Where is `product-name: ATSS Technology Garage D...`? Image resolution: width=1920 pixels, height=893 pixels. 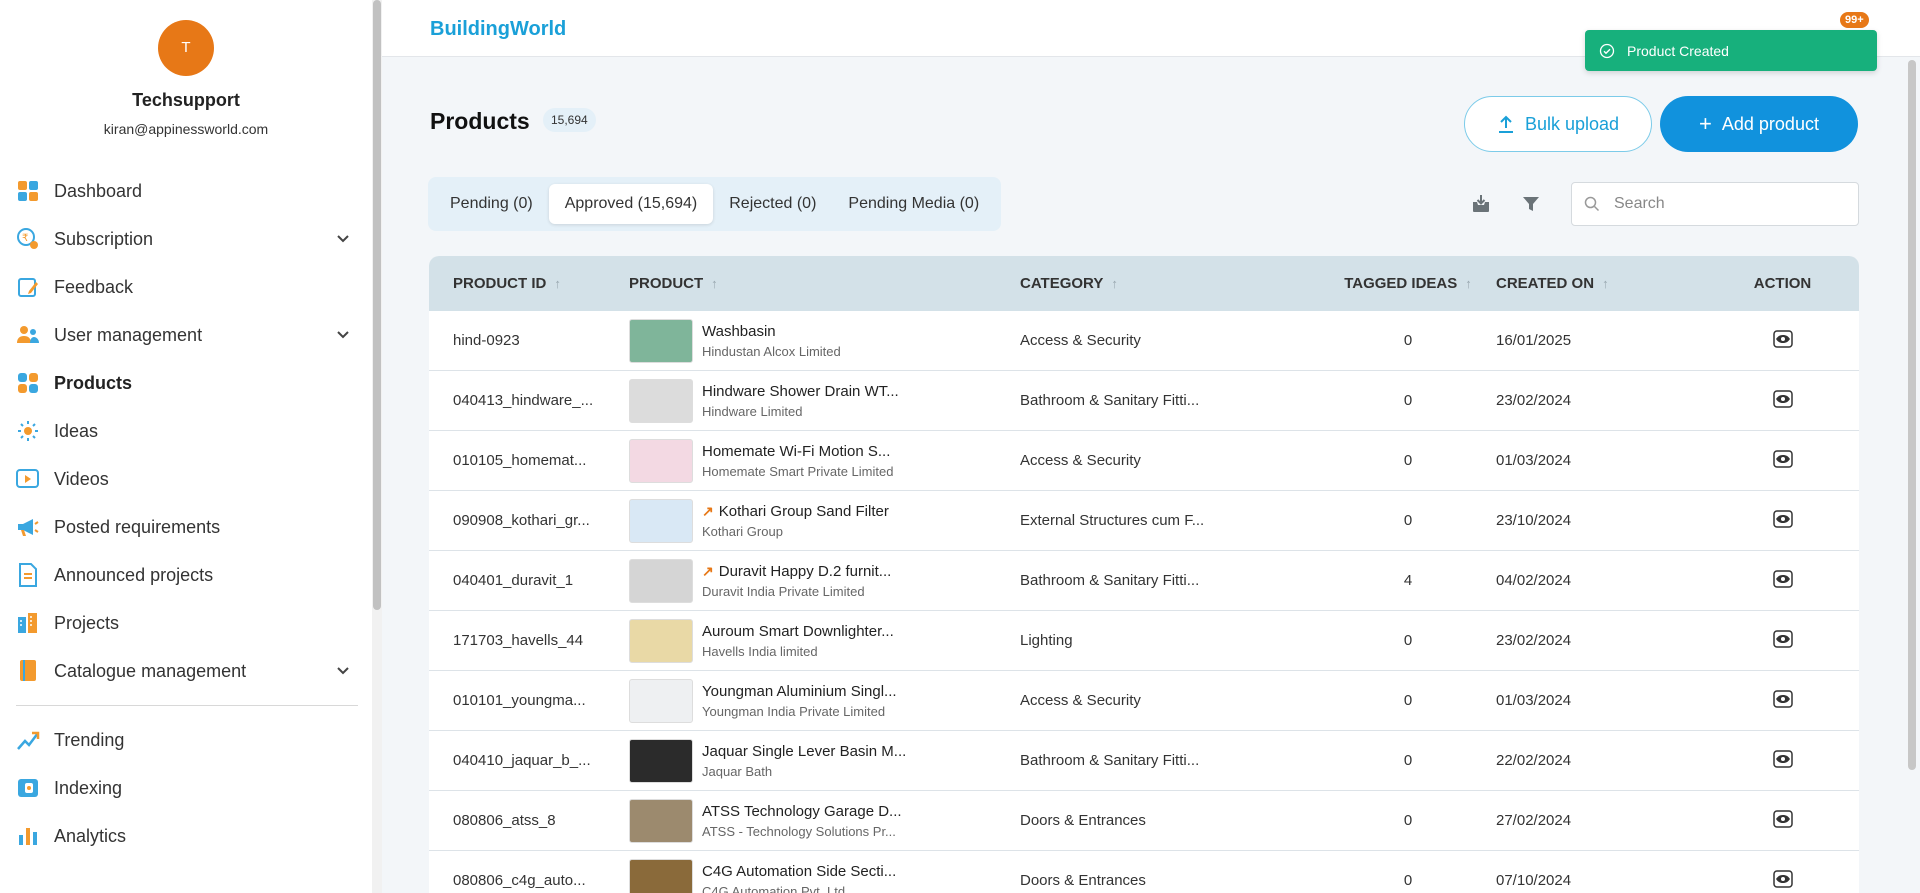
product-name: ATSS Technology Garage D... is located at coordinates (802, 811).